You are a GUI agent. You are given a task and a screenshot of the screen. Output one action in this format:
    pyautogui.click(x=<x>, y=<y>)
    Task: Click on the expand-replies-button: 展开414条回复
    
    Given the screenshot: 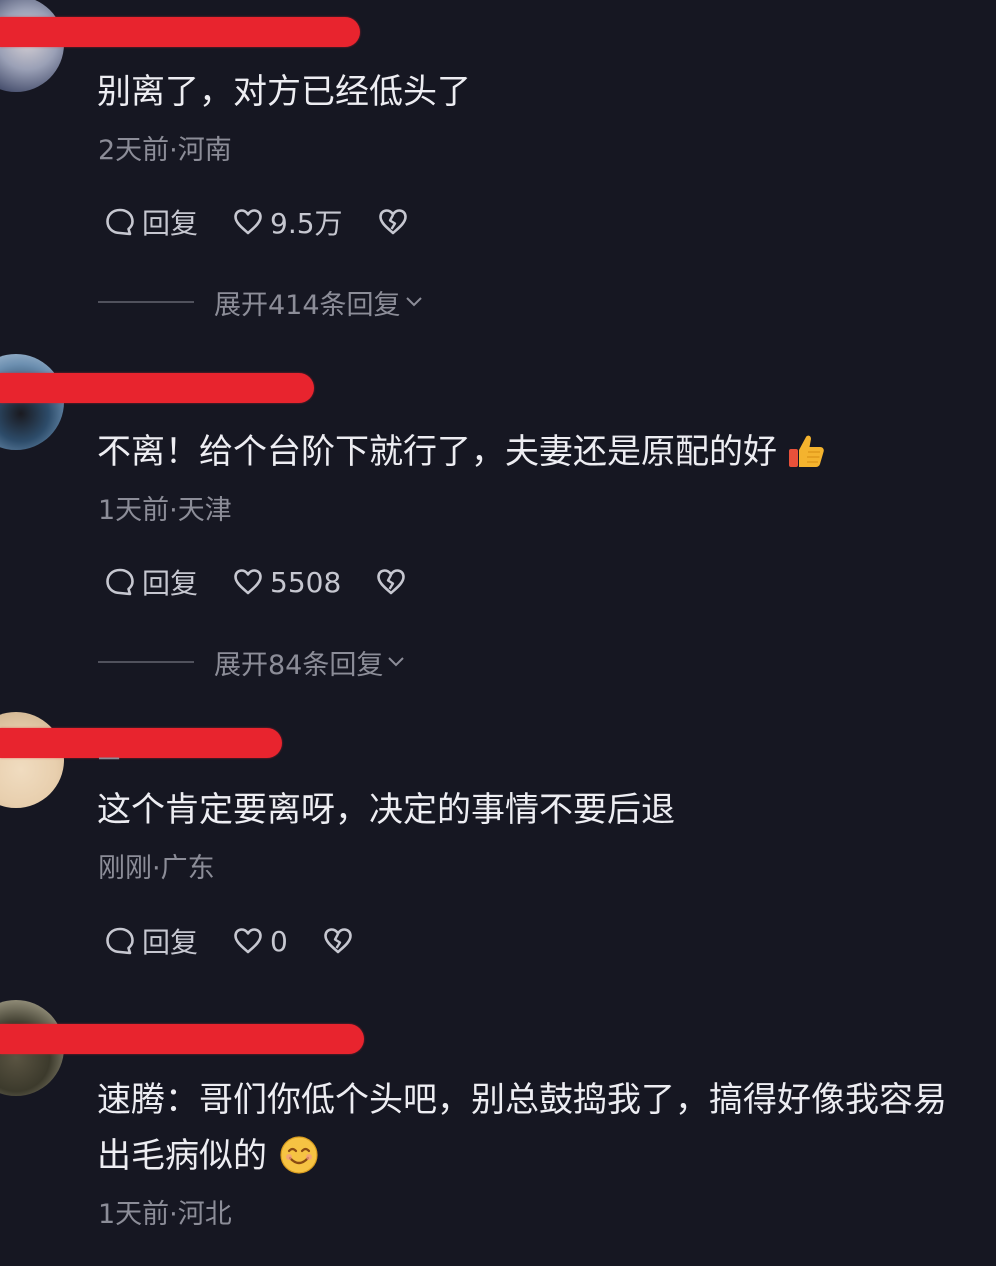 What is the action you would take?
    pyautogui.click(x=260, y=302)
    